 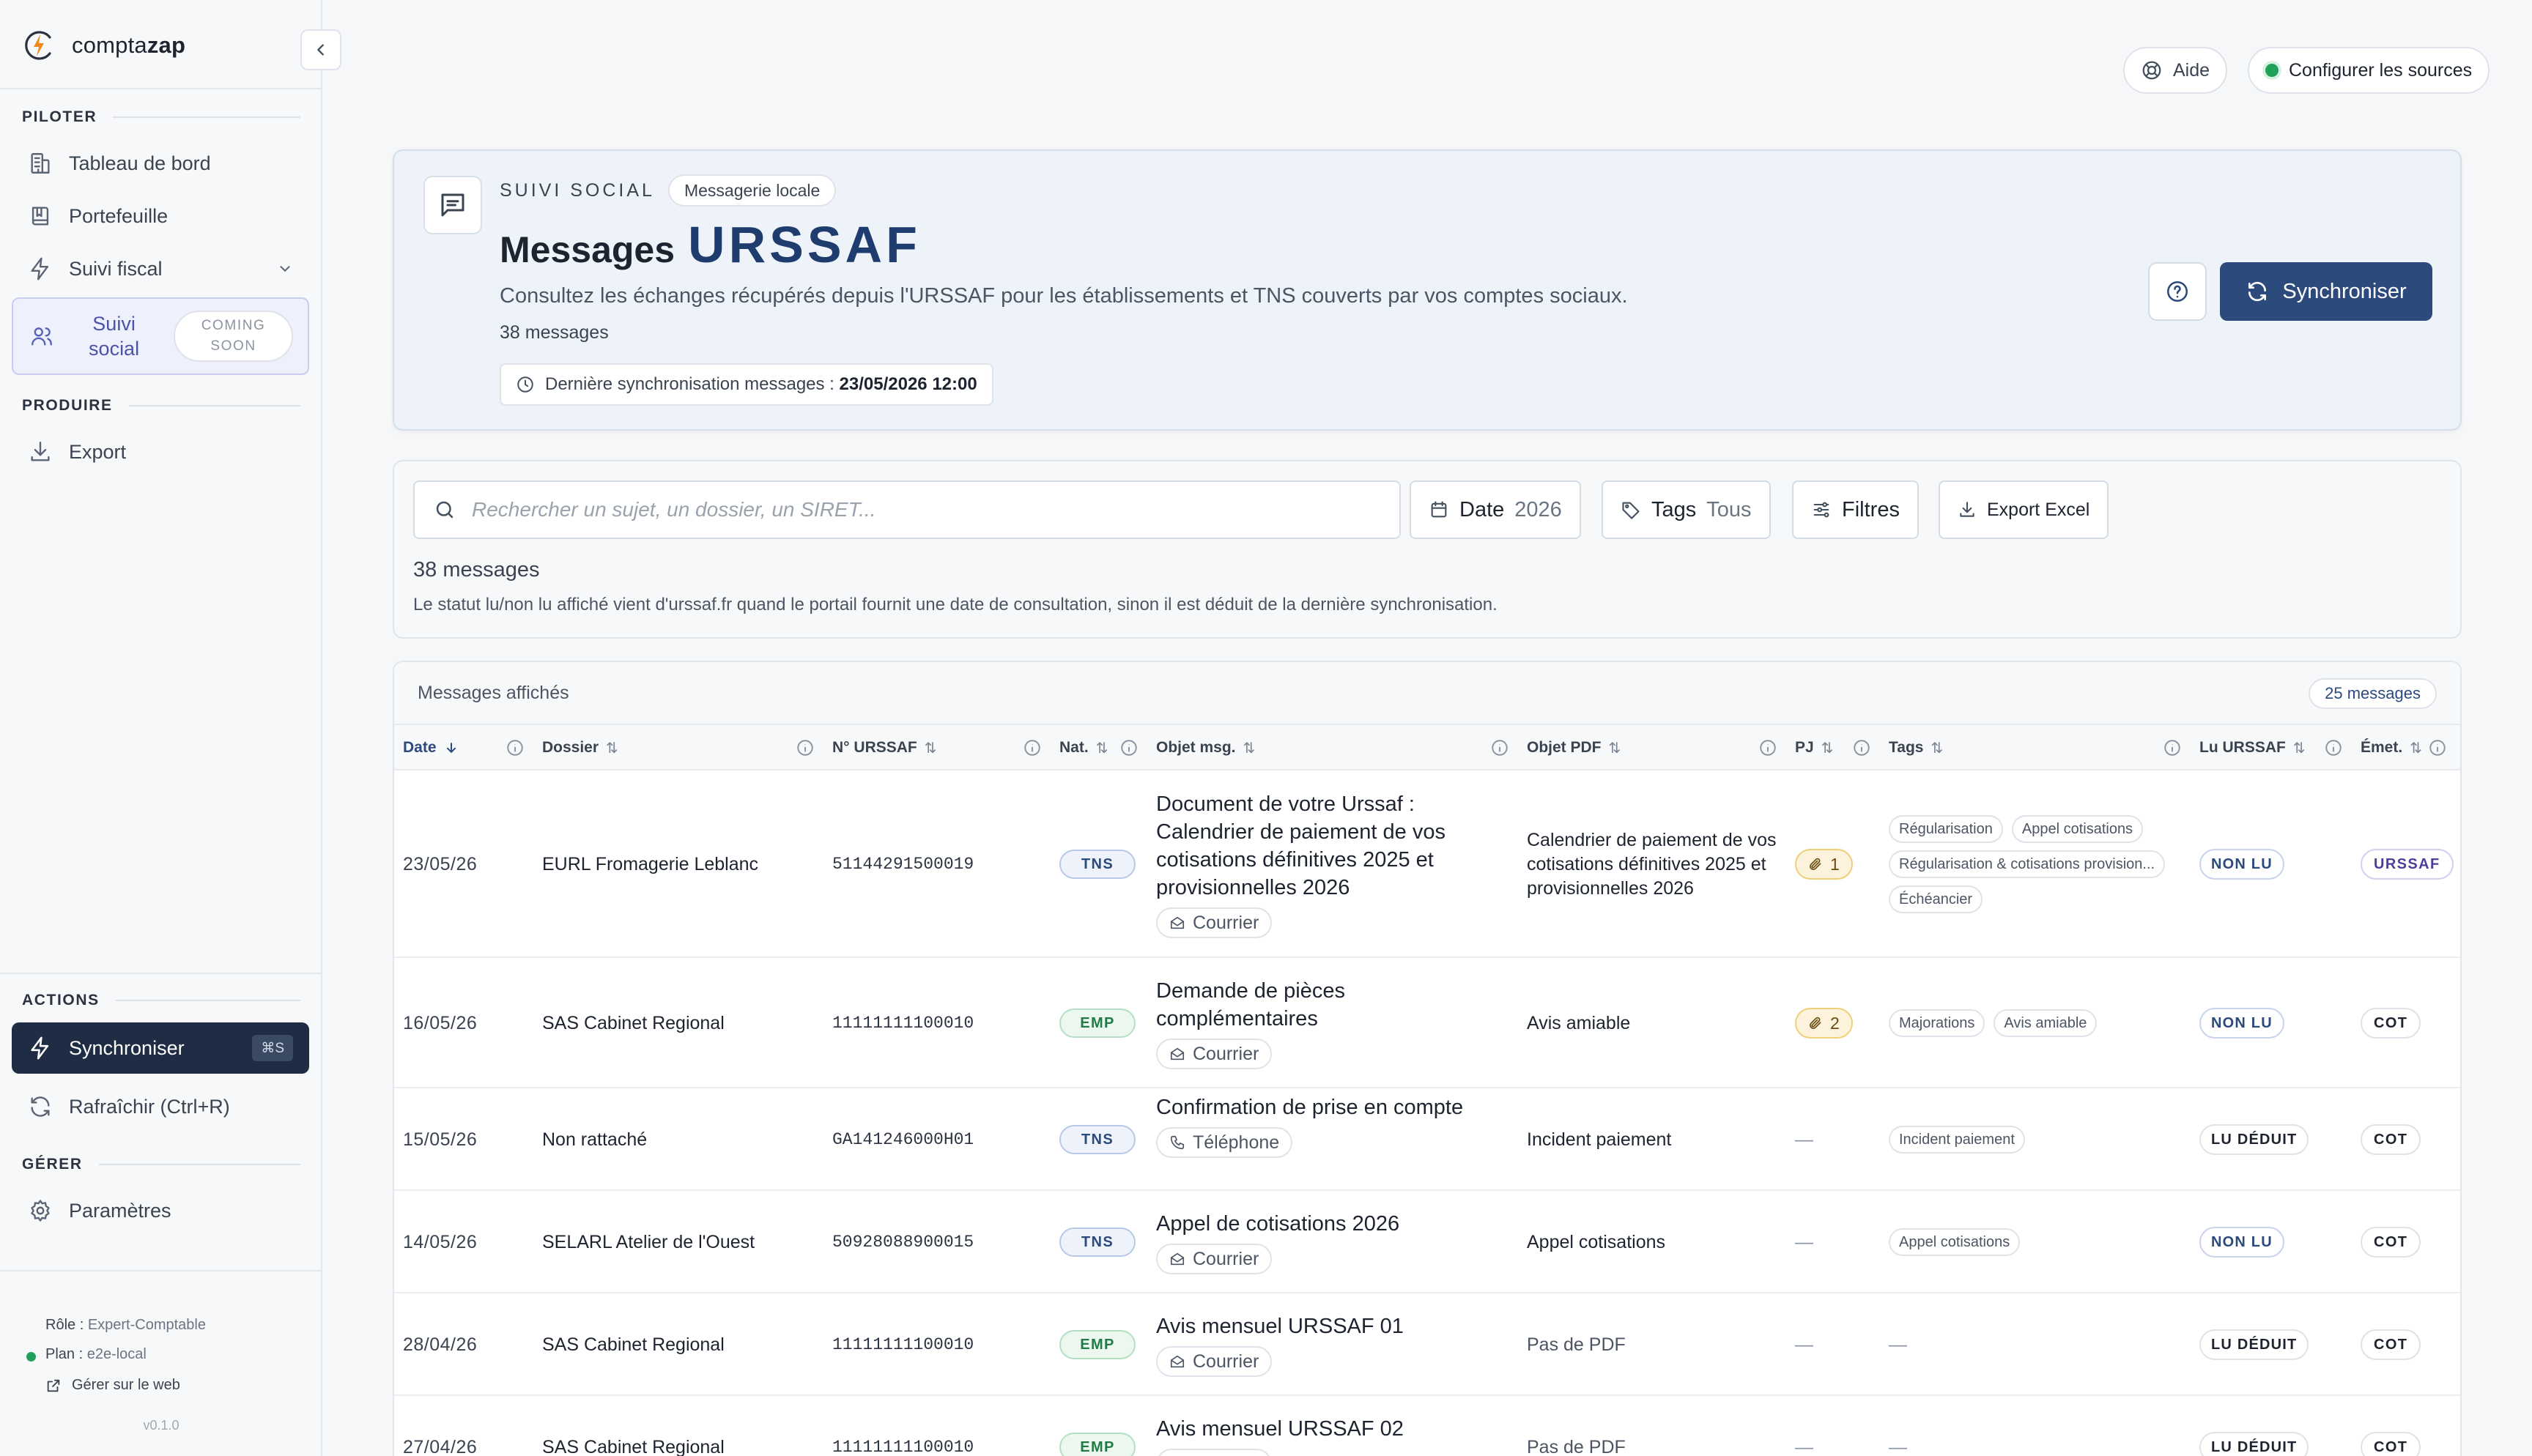 I want to click on cell-urssaf-number: 11111111100010, so click(x=903, y=1447).